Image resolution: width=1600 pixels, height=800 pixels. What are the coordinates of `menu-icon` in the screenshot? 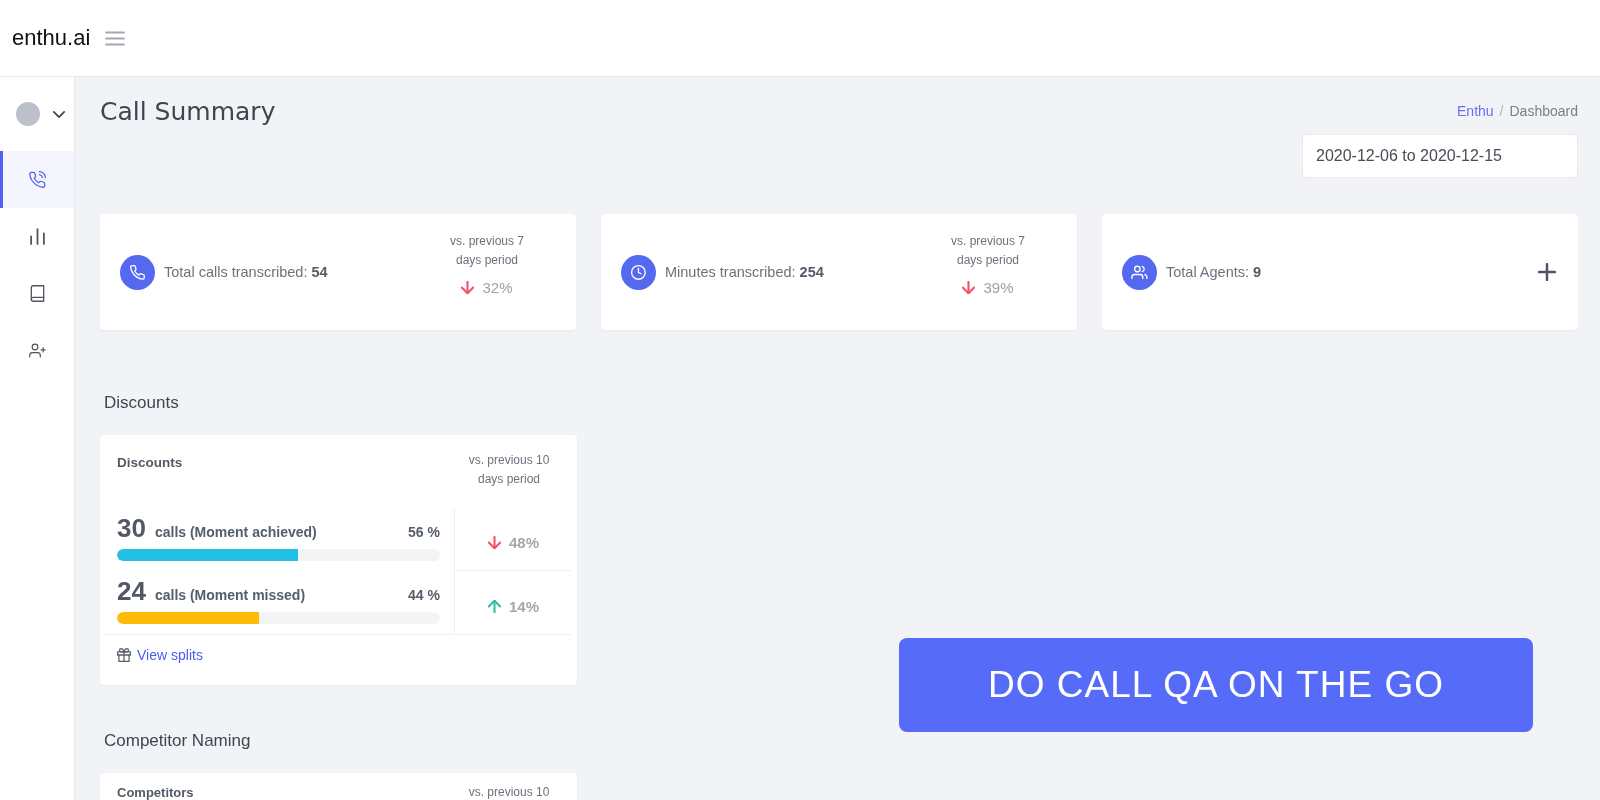 It's located at (115, 38).